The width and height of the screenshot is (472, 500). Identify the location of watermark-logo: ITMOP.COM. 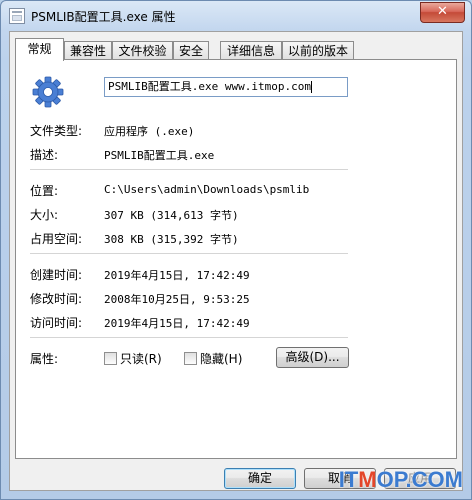
(401, 480).